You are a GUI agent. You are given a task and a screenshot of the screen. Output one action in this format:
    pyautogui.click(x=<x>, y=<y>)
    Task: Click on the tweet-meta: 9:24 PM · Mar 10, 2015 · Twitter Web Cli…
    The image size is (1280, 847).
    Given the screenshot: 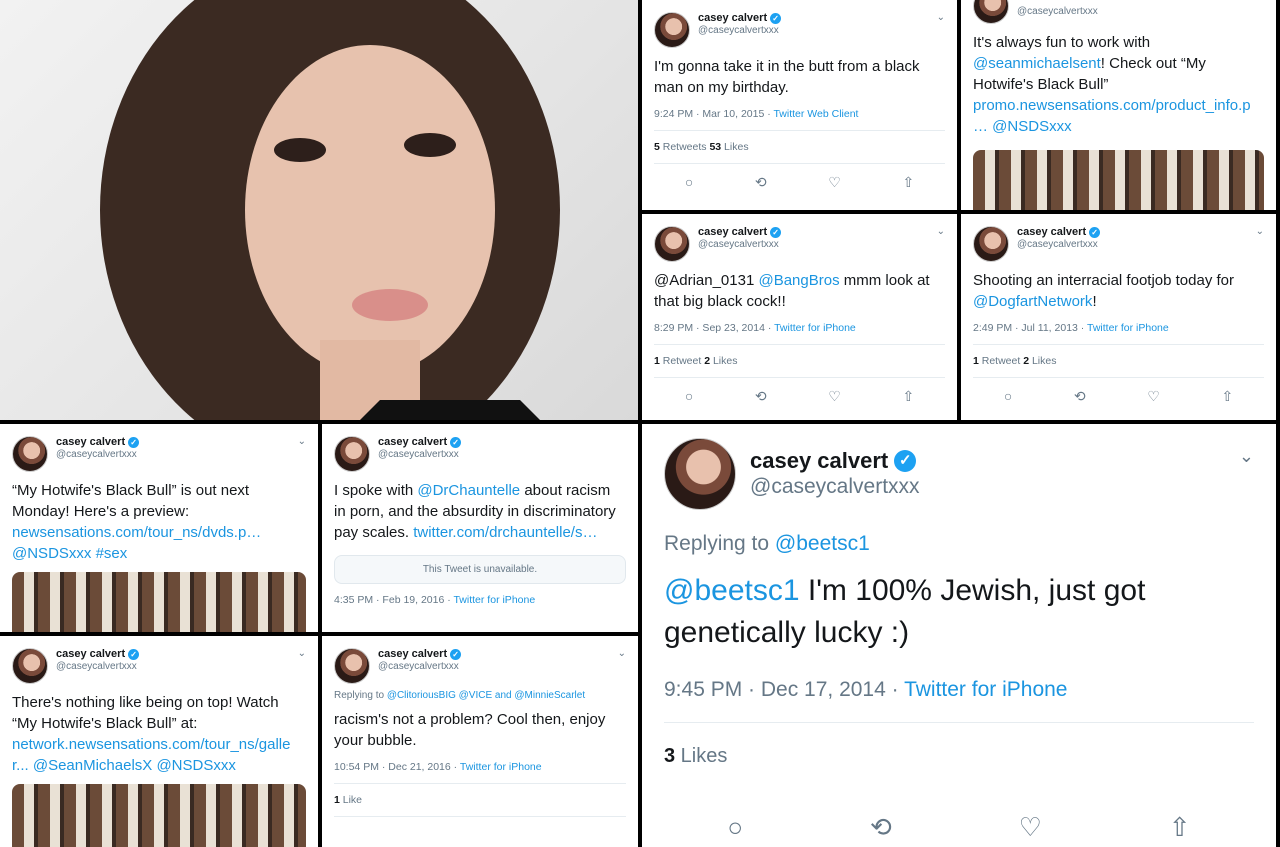 What is the action you would take?
    pyautogui.click(x=756, y=114)
    